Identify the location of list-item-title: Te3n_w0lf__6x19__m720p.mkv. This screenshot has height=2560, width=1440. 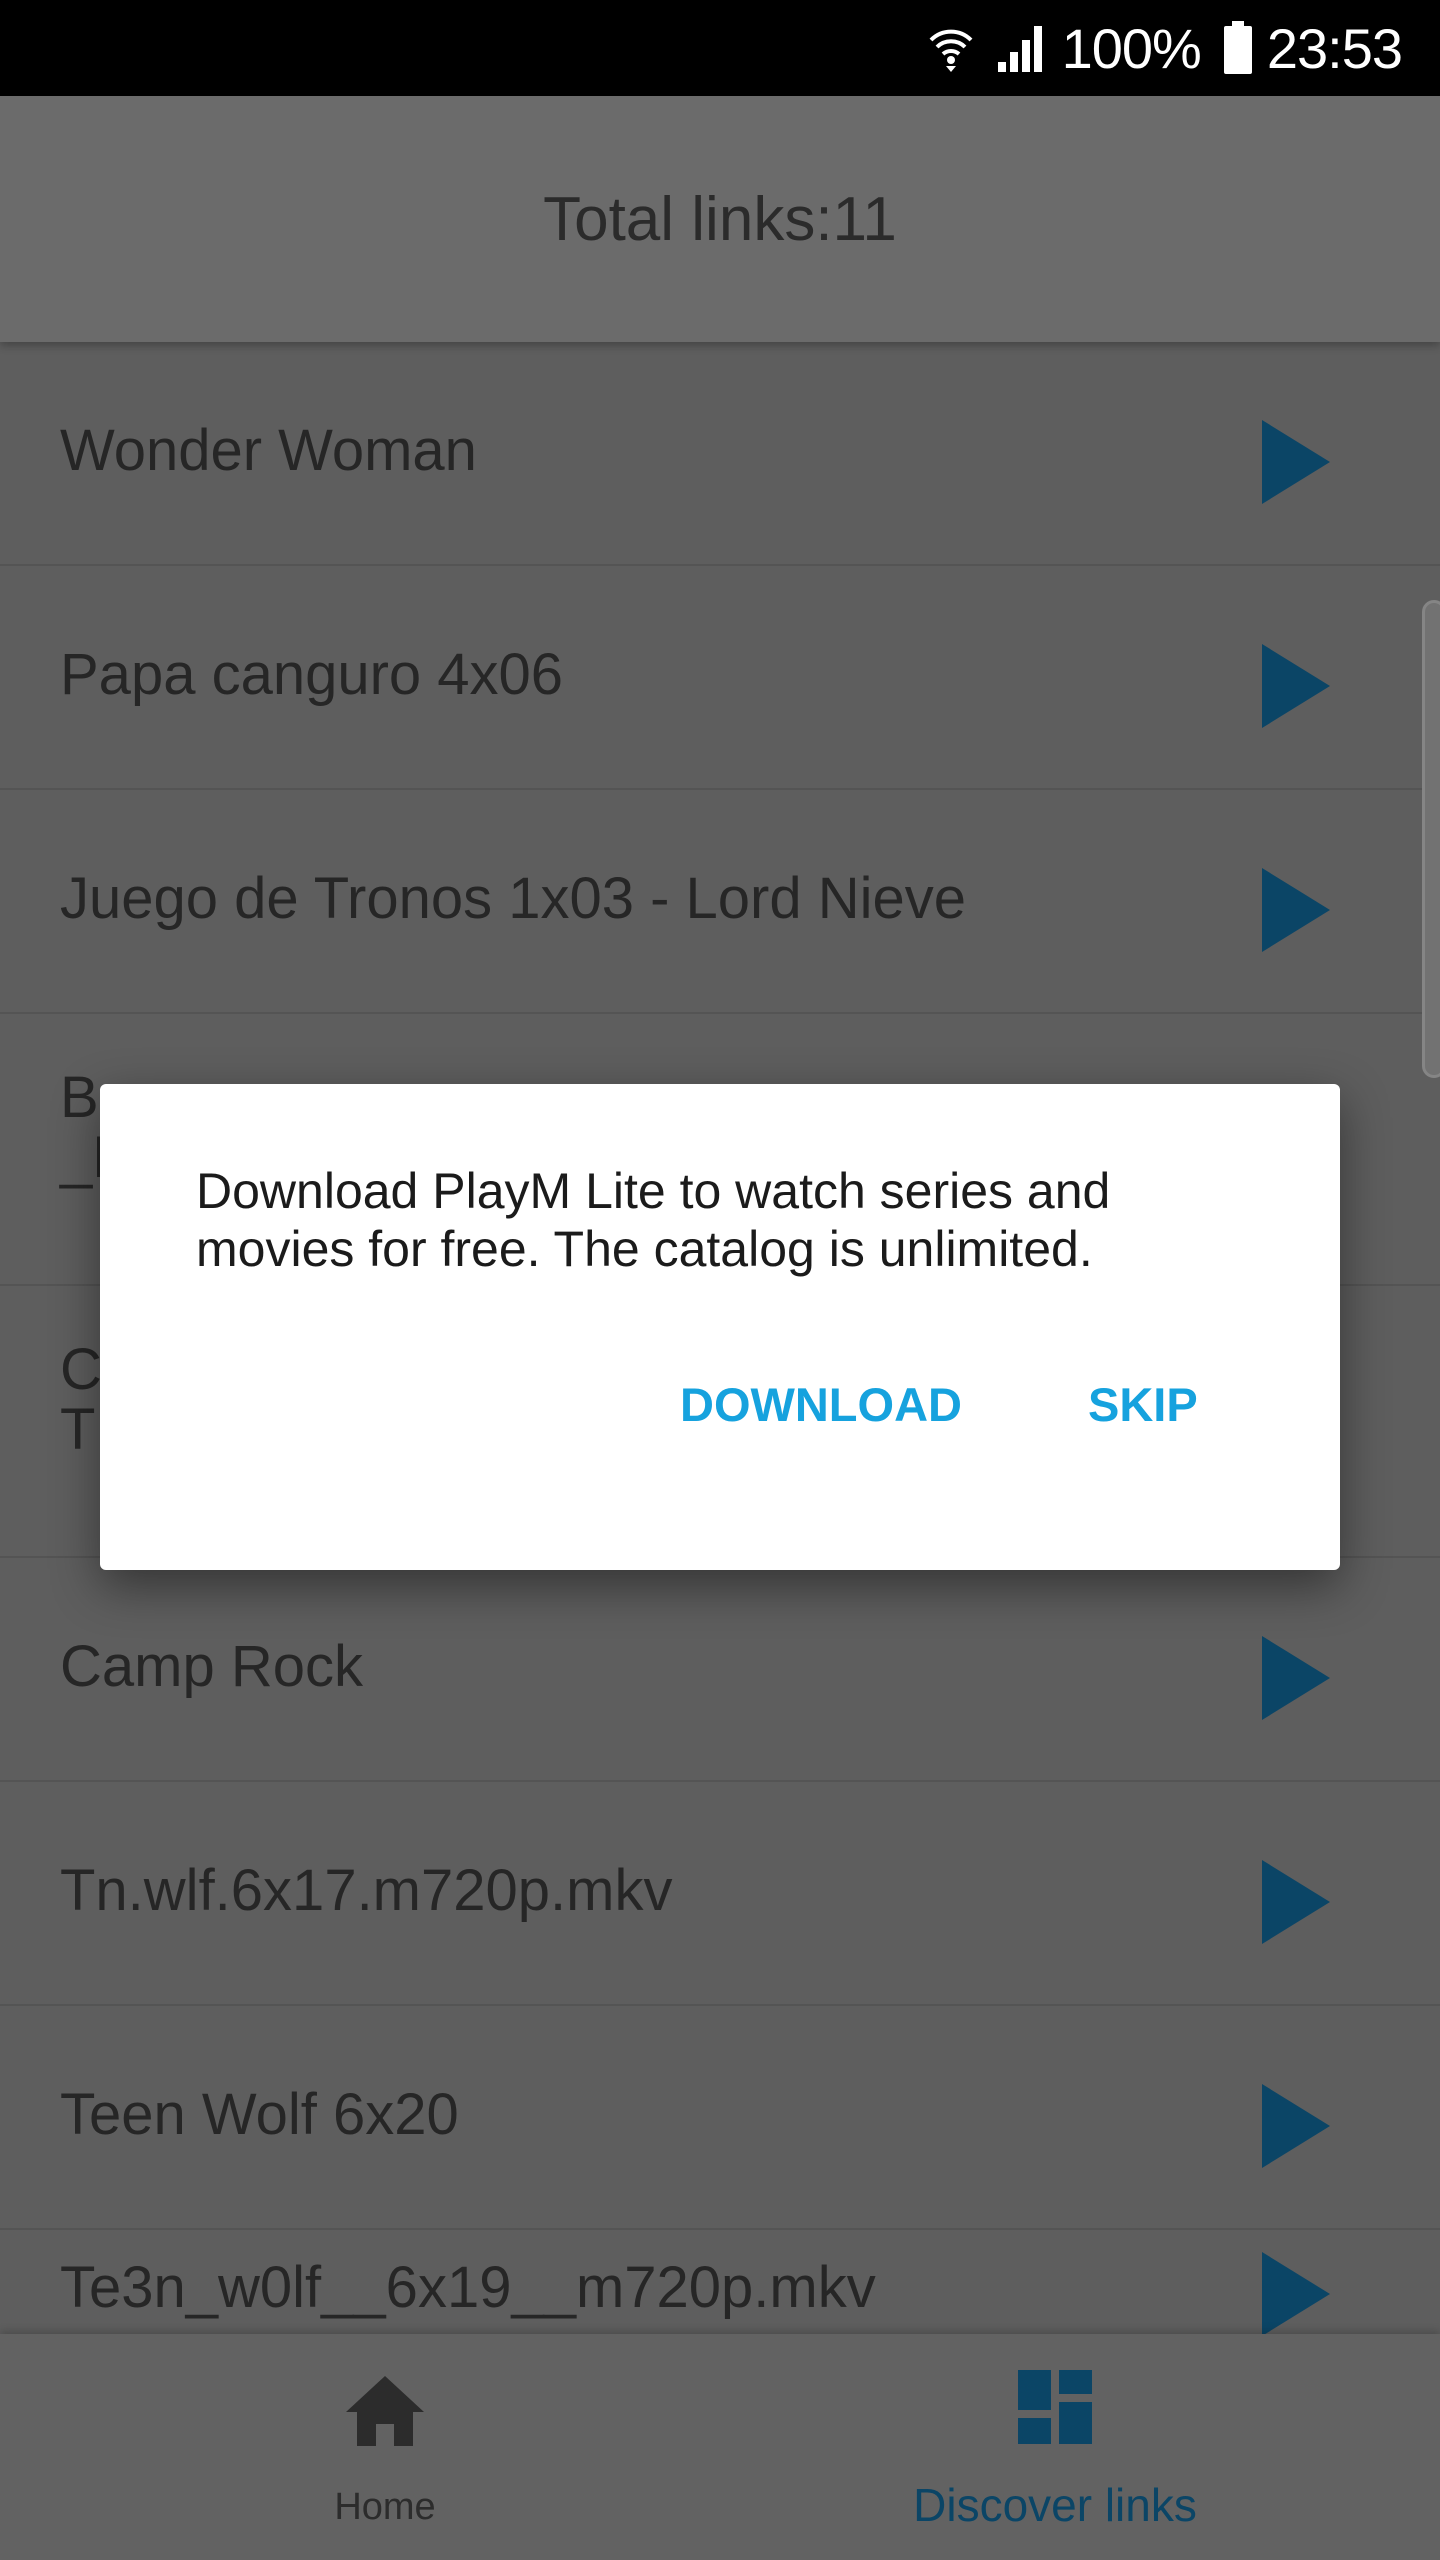
(468, 2287).